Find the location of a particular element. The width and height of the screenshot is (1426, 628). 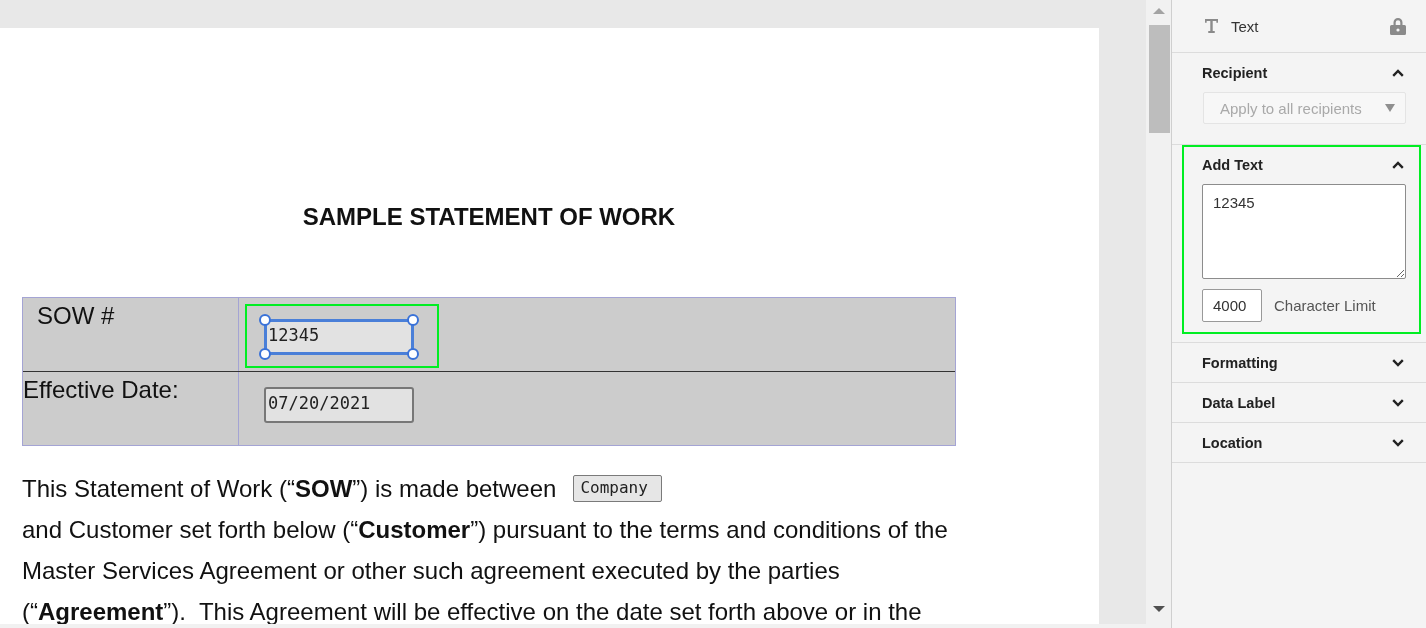

scrollbar-thumb is located at coordinates (1159, 79).